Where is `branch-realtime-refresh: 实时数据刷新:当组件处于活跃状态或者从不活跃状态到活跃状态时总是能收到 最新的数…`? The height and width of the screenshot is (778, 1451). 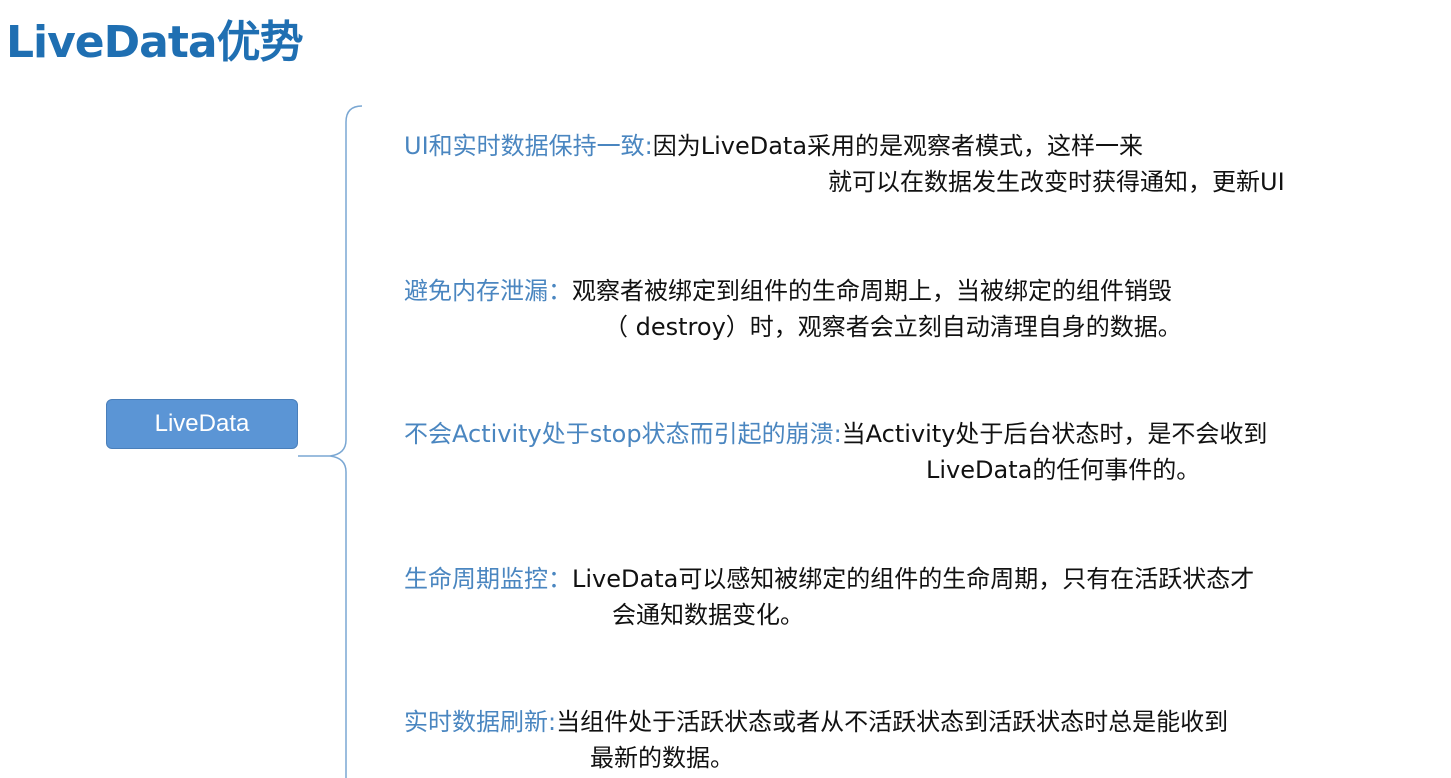
branch-realtime-refresh: 实时数据刷新:当组件处于活跃状态或者从不活跃状态到活跃状态时总是能收到 最新的数… is located at coordinates (816, 740).